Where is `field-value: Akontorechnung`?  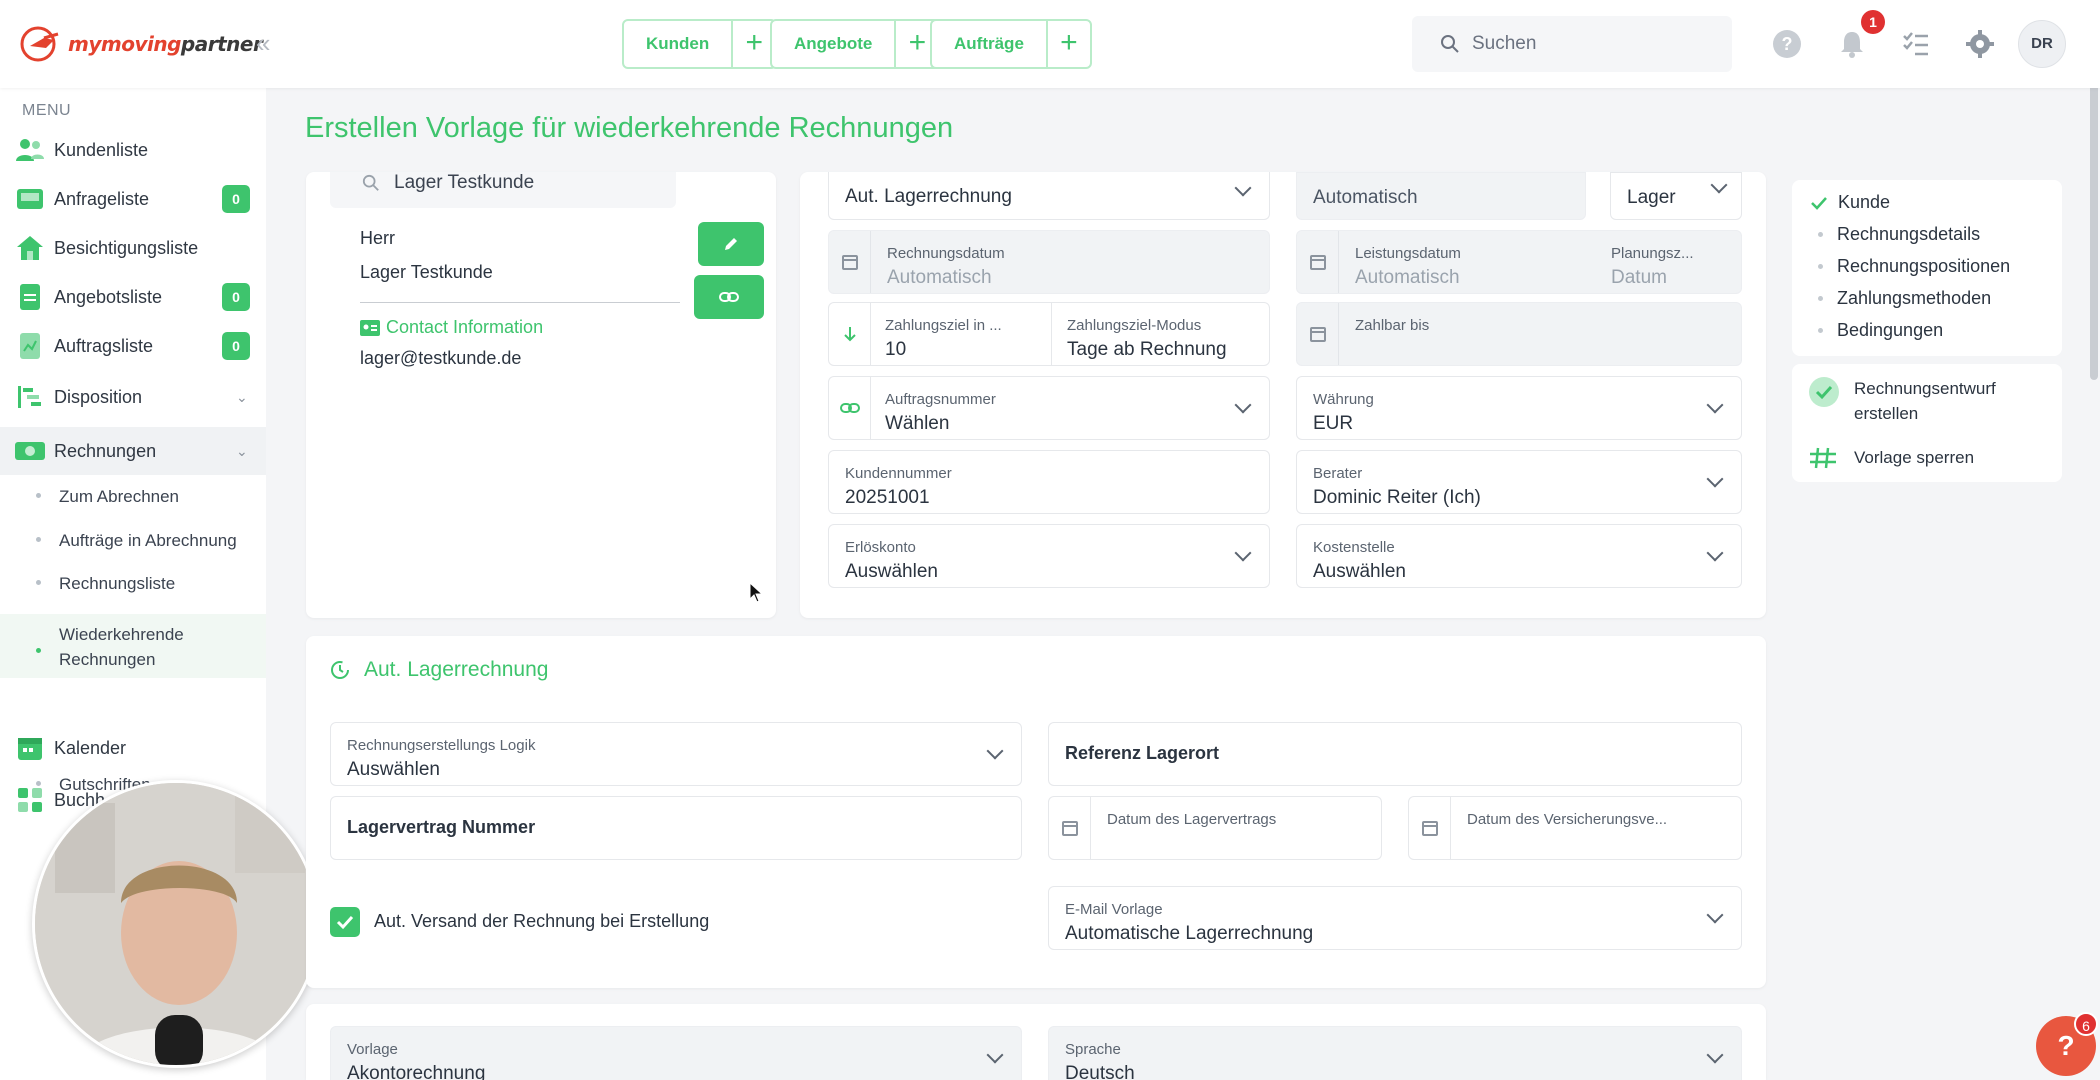 field-value: Akontorechnung is located at coordinates (416, 1071).